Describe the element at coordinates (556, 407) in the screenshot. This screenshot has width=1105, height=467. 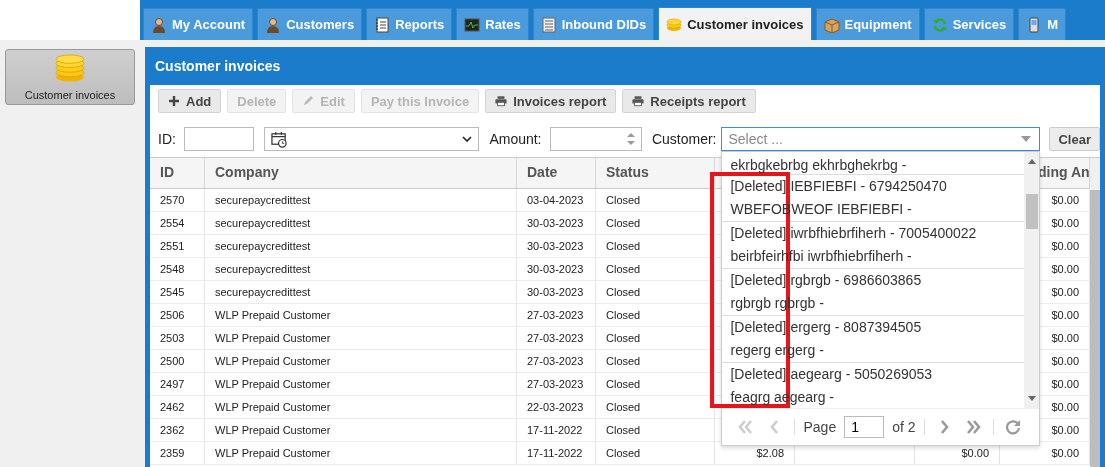
I see `table-cell: 22-03-2023` at that location.